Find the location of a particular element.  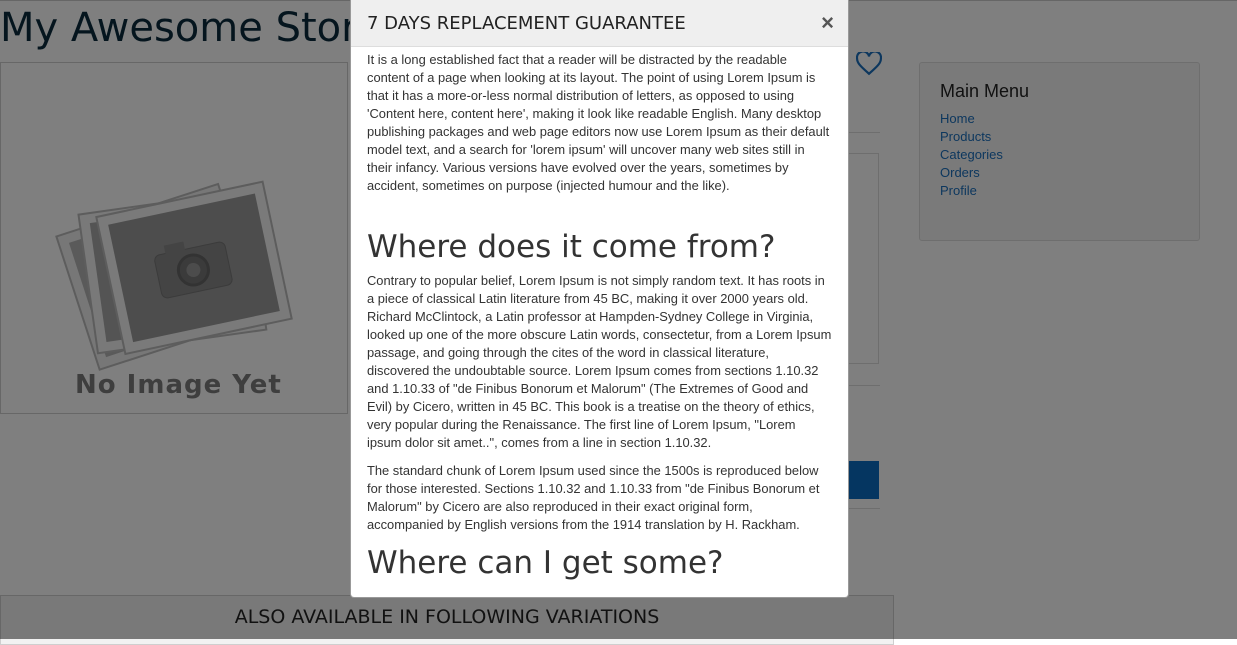

section-heading: Where can I get some? is located at coordinates (545, 563).